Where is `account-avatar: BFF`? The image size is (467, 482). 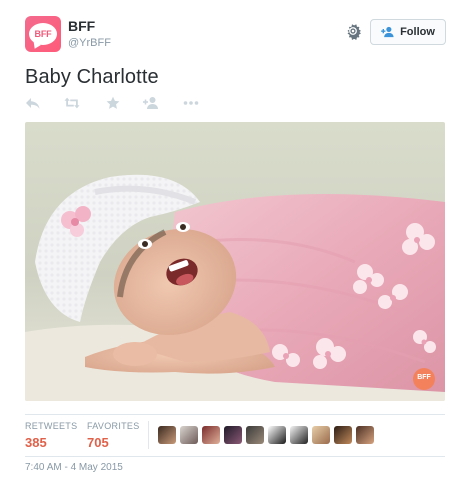 account-avatar: BFF is located at coordinates (43, 34).